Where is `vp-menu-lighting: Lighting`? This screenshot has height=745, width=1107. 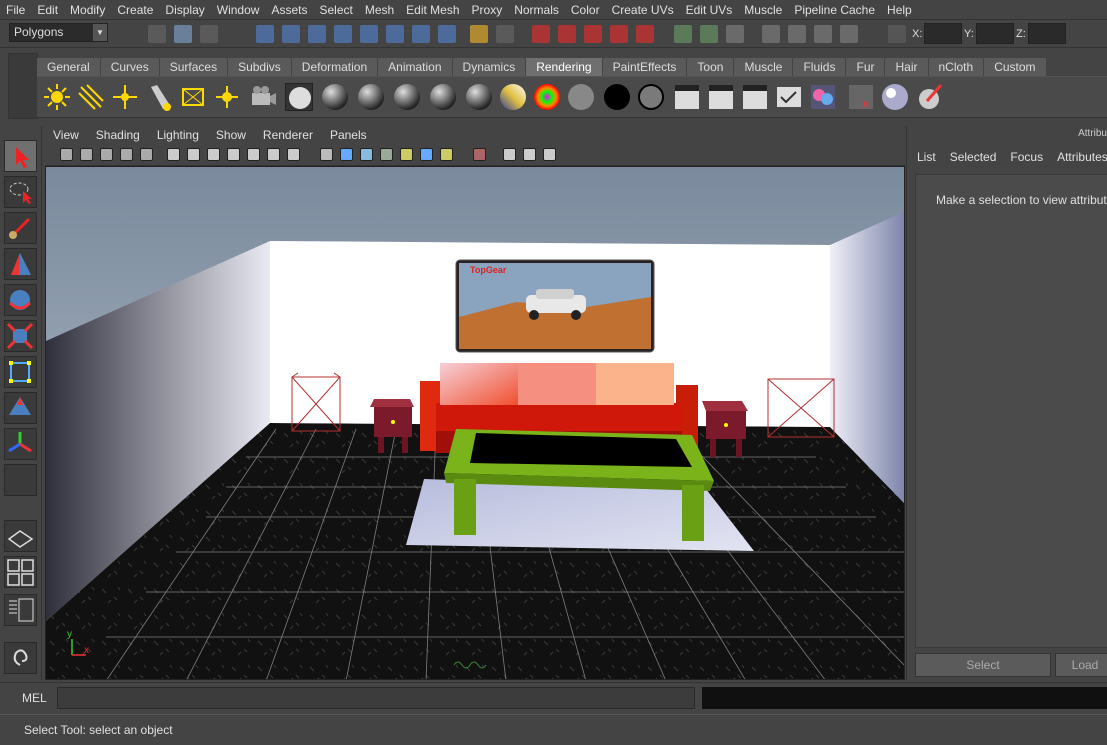
vp-menu-lighting: Lighting is located at coordinates (178, 135).